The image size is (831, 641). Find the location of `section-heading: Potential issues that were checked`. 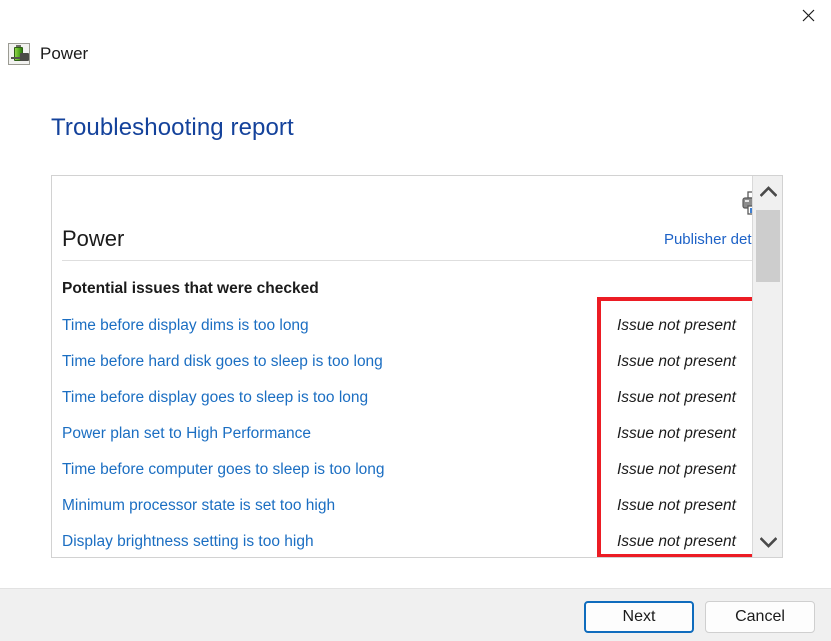

section-heading: Potential issues that were checked is located at coordinates (190, 288).